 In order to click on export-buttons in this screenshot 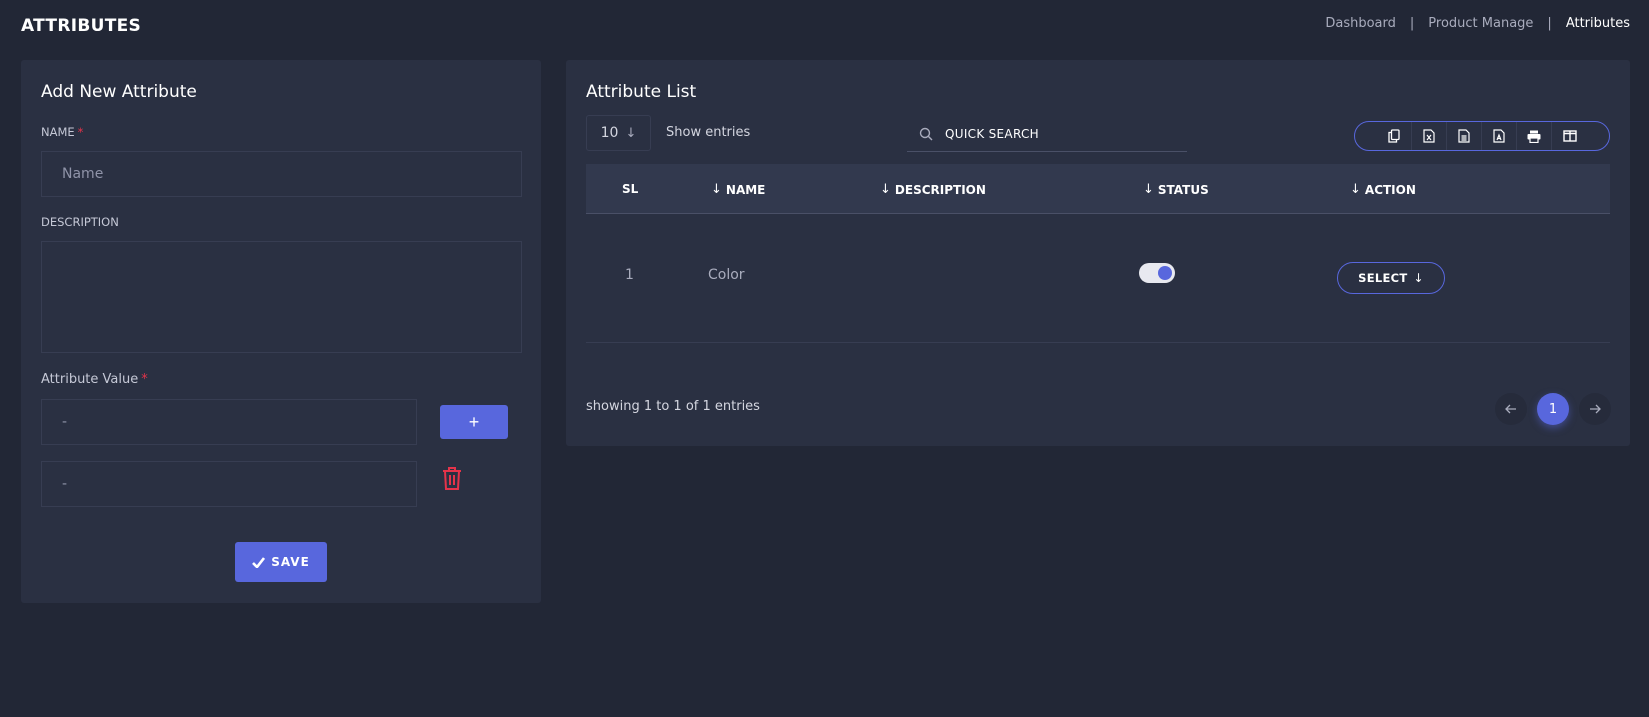, I will do `click(1482, 136)`.